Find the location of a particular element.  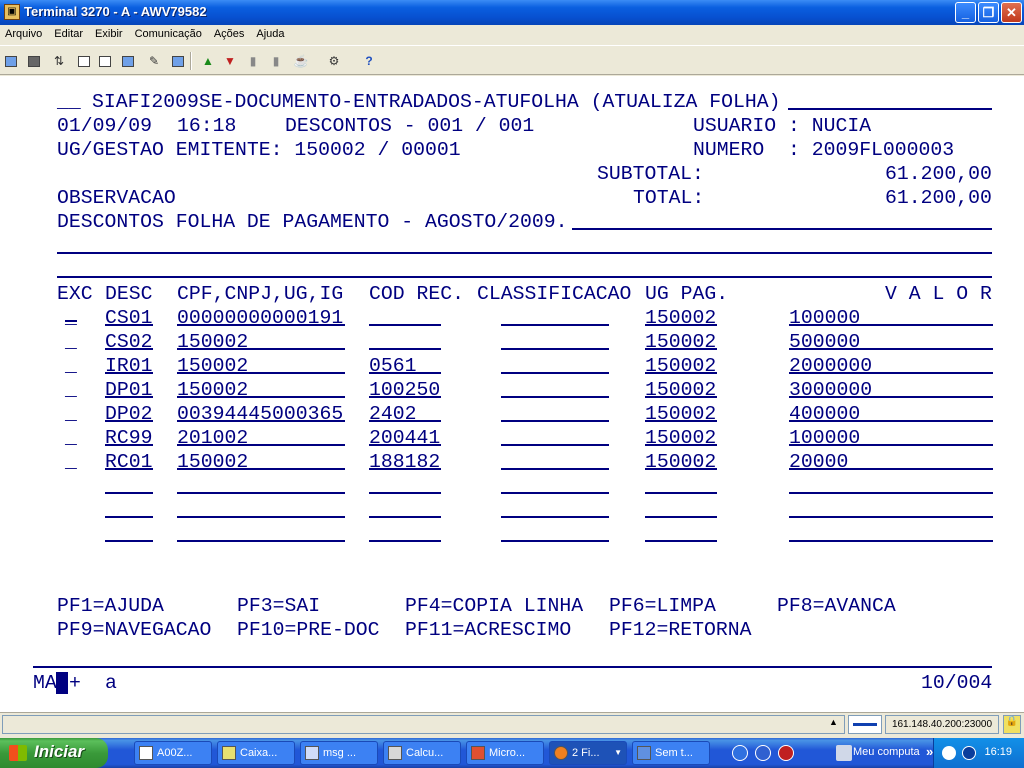

windows-logo-icon is located at coordinates (18, 753).